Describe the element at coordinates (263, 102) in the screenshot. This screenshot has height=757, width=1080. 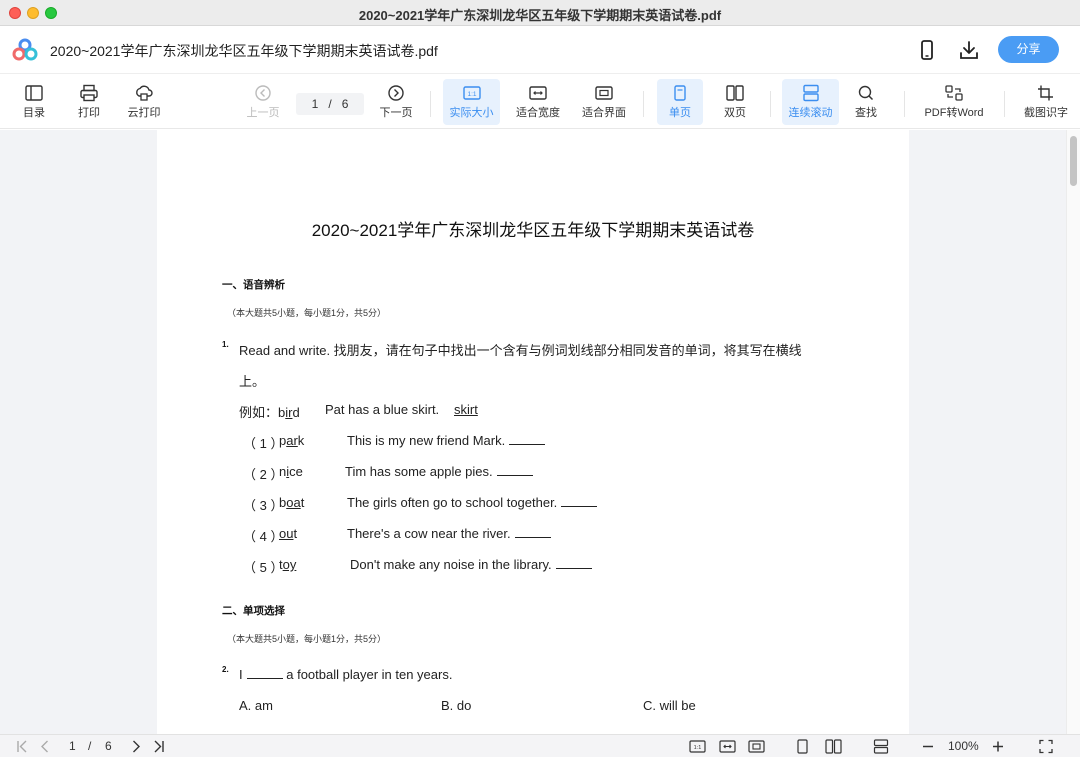
I see `prev-page-button: 上一页` at that location.